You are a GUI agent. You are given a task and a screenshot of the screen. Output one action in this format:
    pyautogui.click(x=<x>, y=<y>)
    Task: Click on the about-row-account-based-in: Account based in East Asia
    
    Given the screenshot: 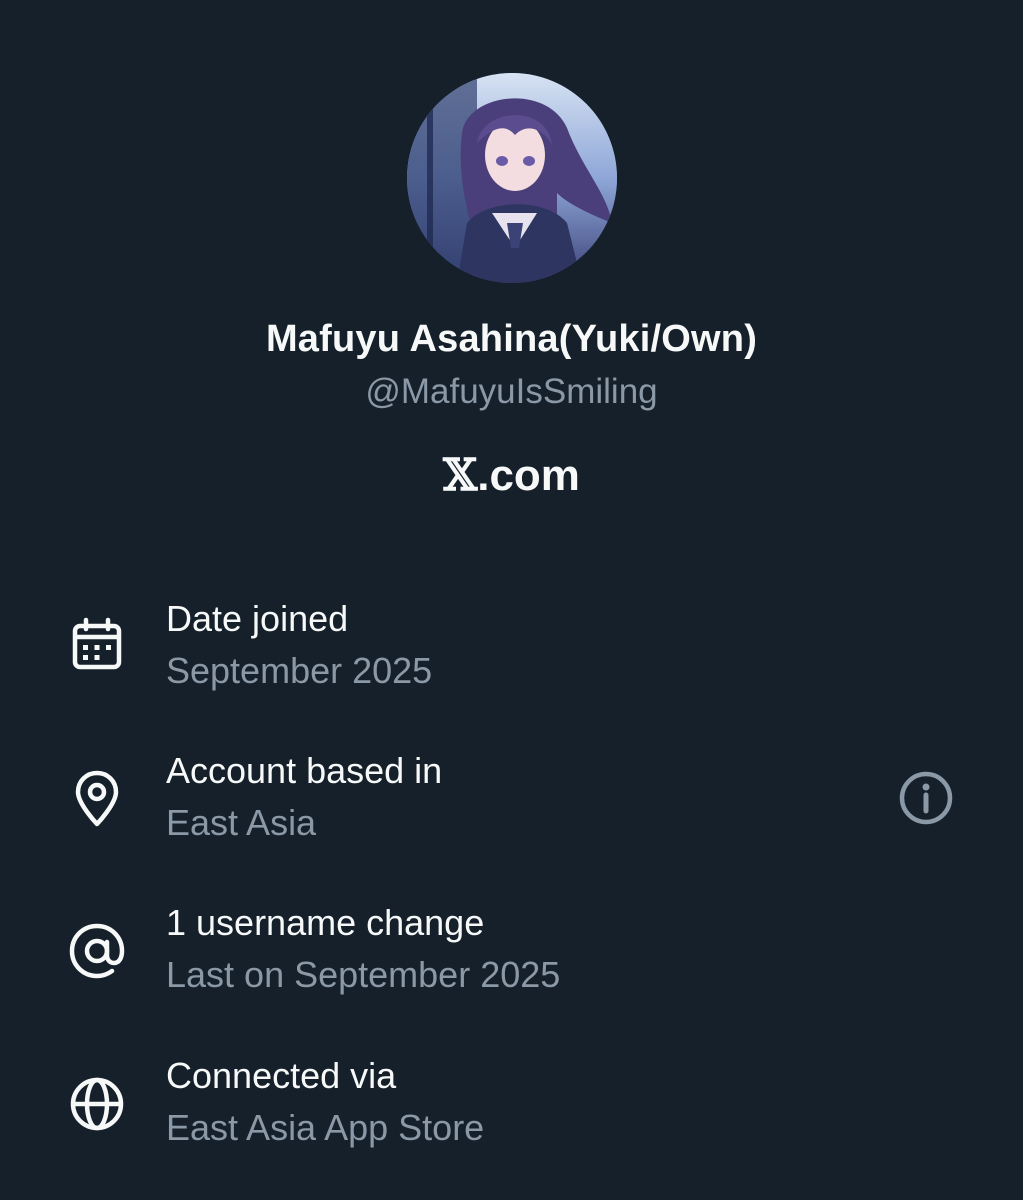 What is the action you would take?
    pyautogui.click(x=511, y=810)
    